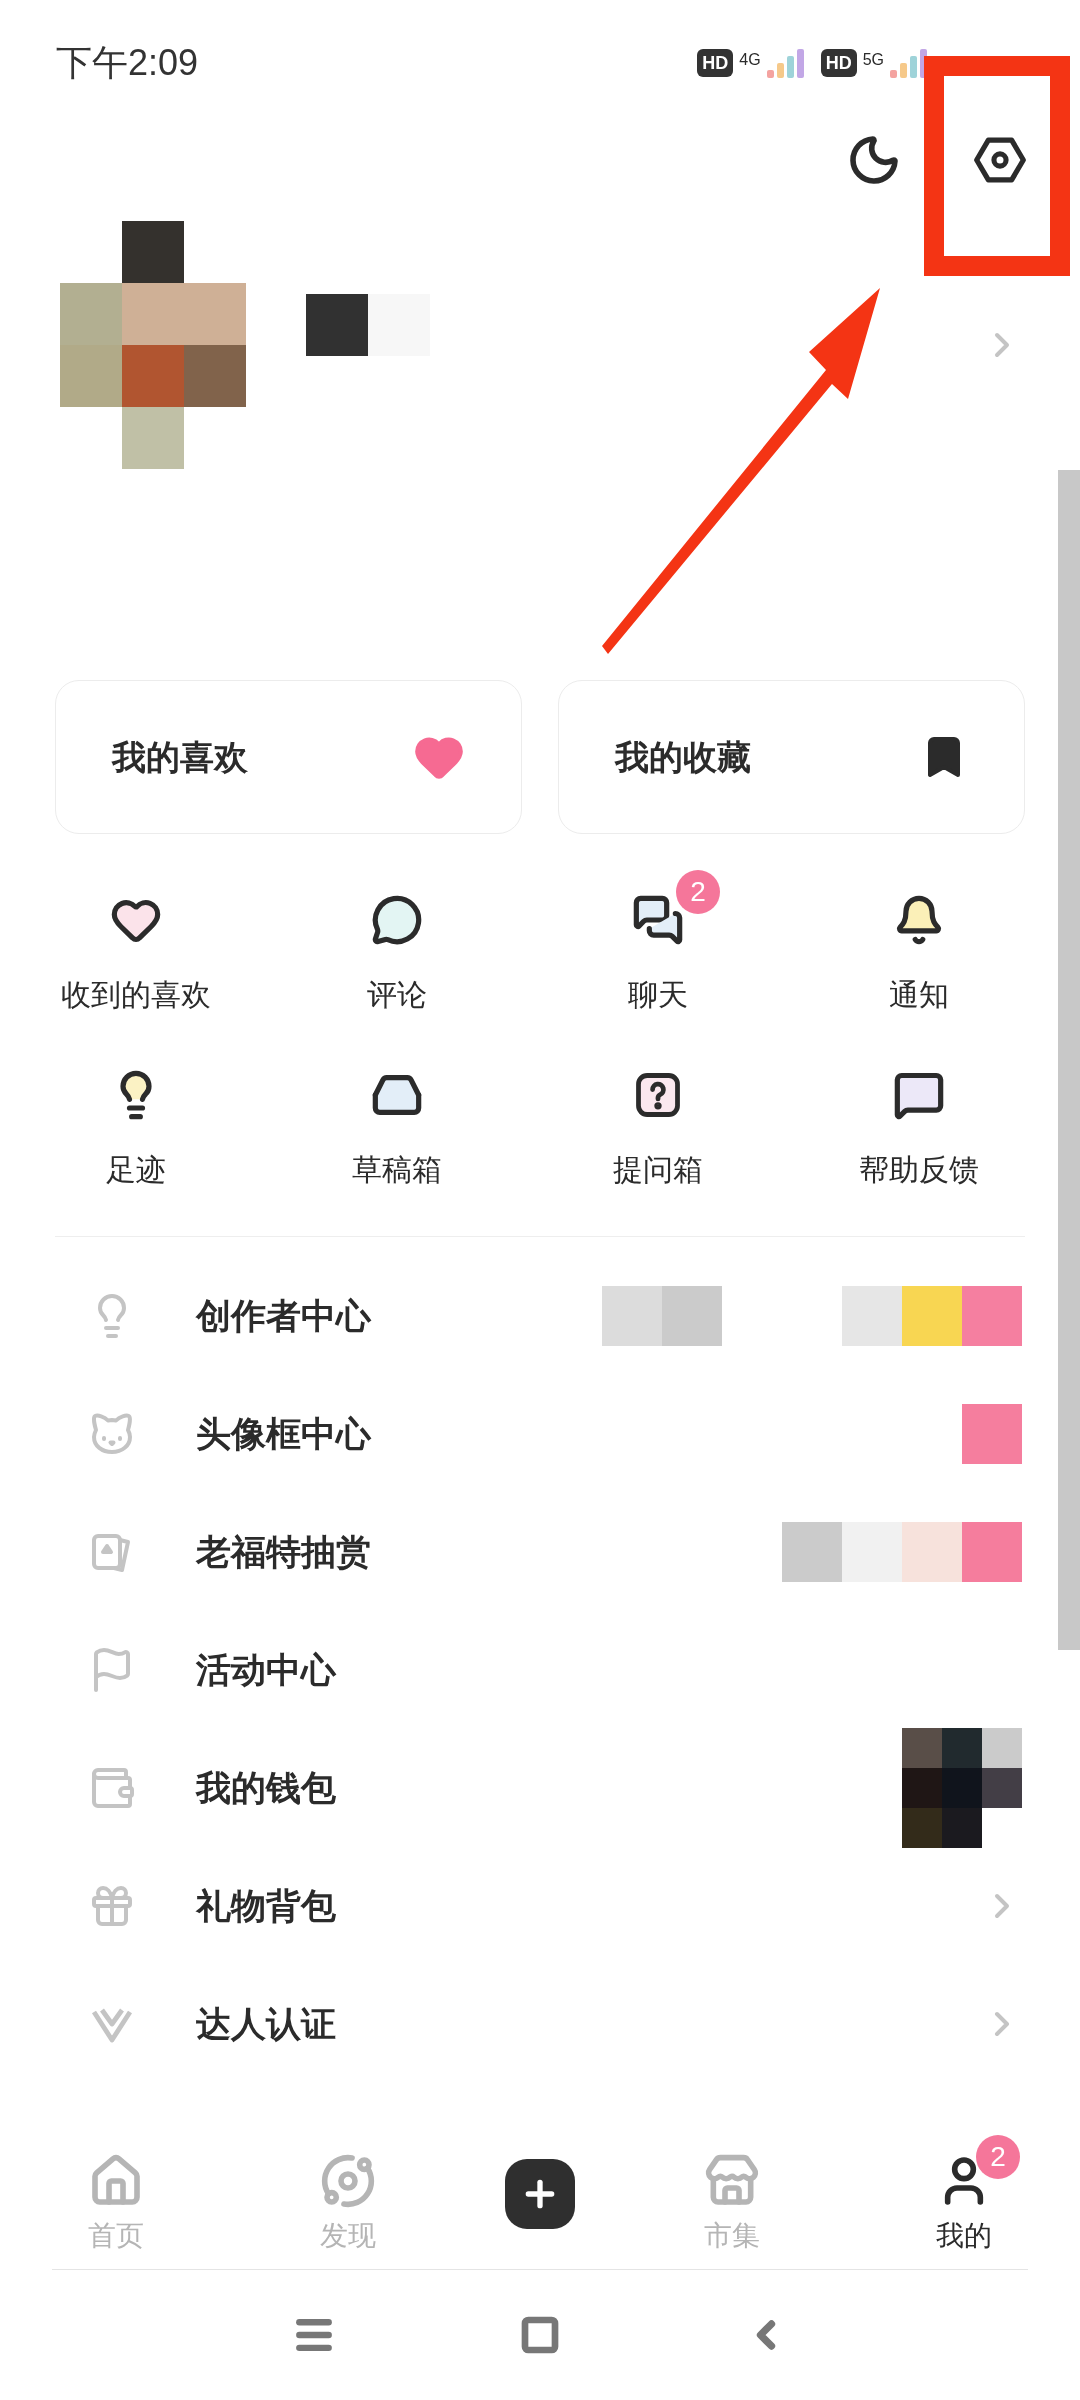  Describe the element at coordinates (396, 920) in the screenshot. I see `comment-icon` at that location.